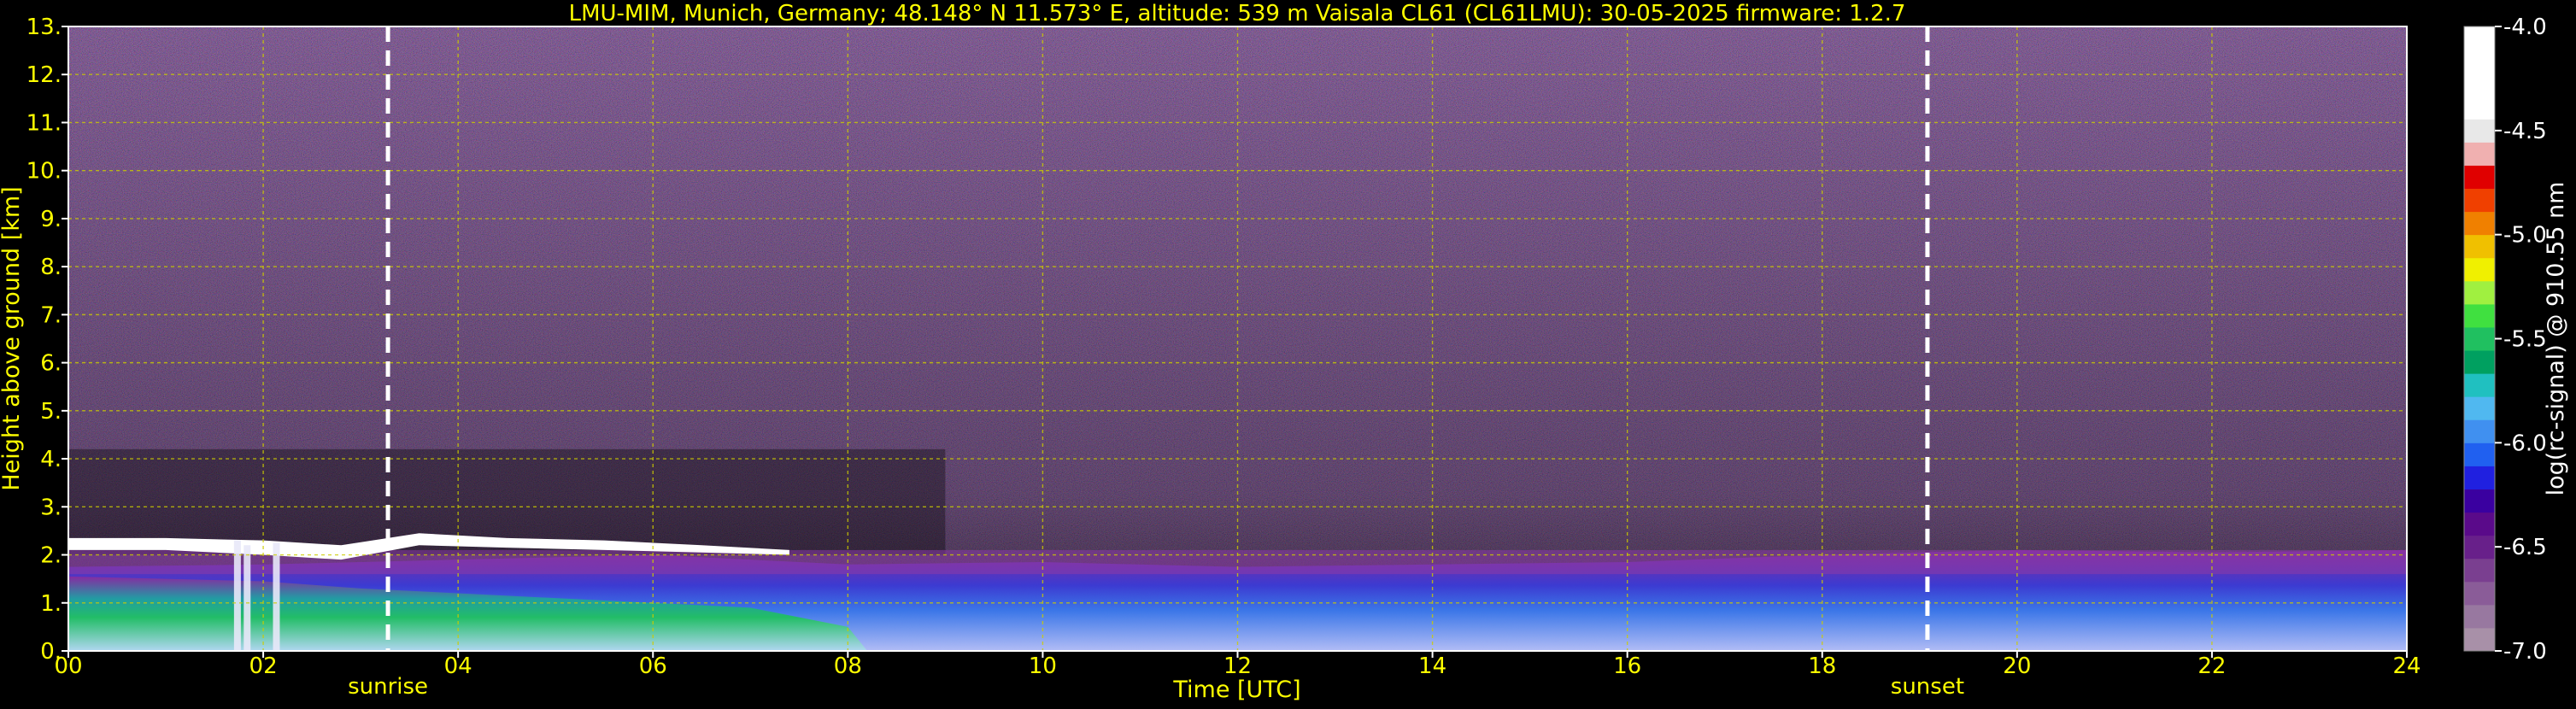 The image size is (2576, 709). Describe the element at coordinates (388, 687) in the screenshot. I see `sunrise-label: sunrise` at that location.